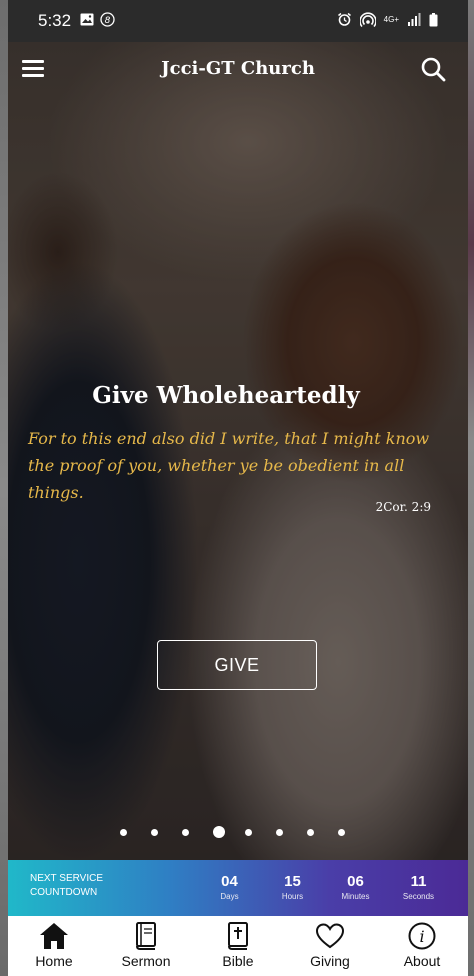  Describe the element at coordinates (418, 881) in the screenshot. I see `countdown-value: 11` at that location.